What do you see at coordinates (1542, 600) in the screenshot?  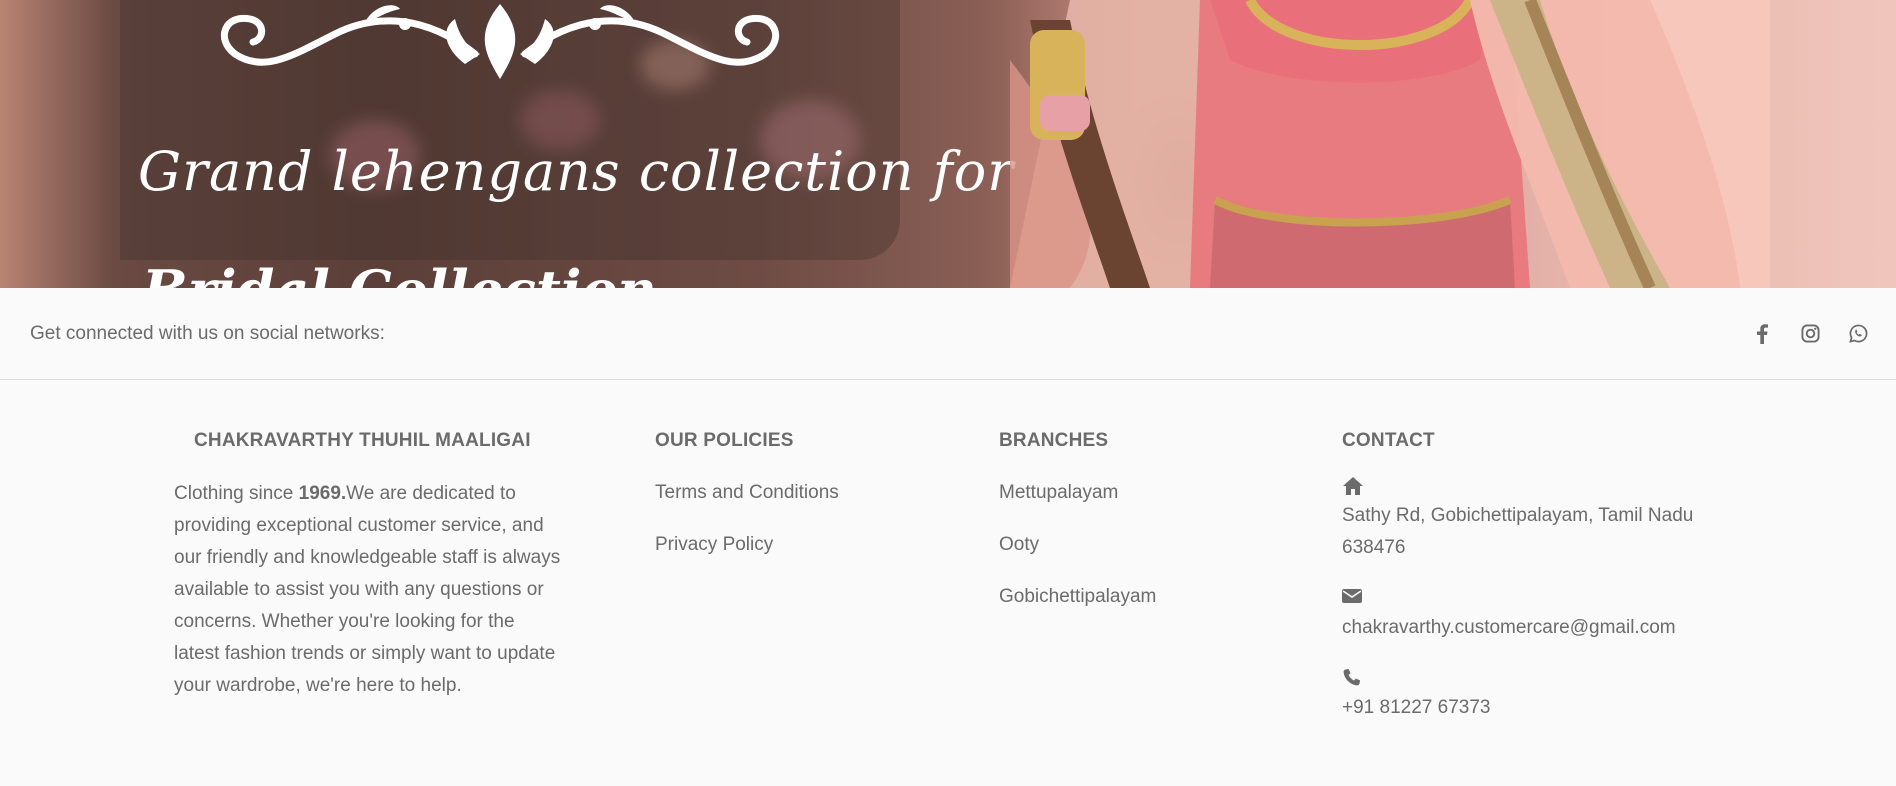 I see `envelope-icon` at bounding box center [1542, 600].